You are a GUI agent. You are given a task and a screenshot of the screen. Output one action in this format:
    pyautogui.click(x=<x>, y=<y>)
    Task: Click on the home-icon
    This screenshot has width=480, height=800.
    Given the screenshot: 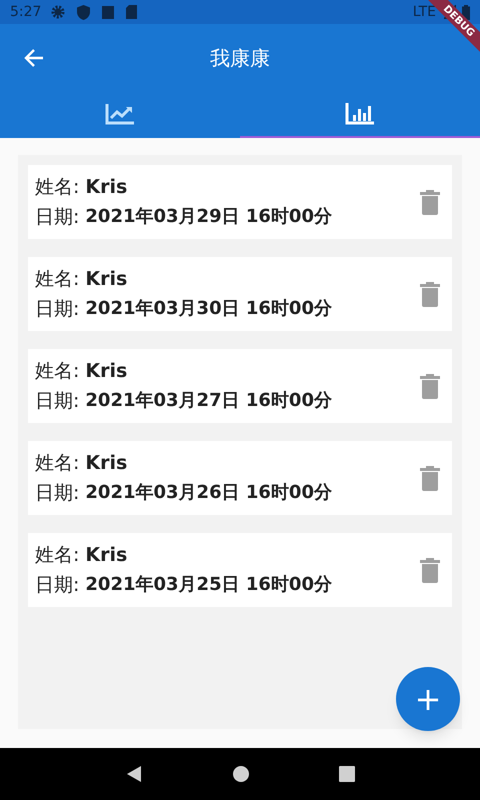 What is the action you would take?
    pyautogui.click(x=241, y=774)
    